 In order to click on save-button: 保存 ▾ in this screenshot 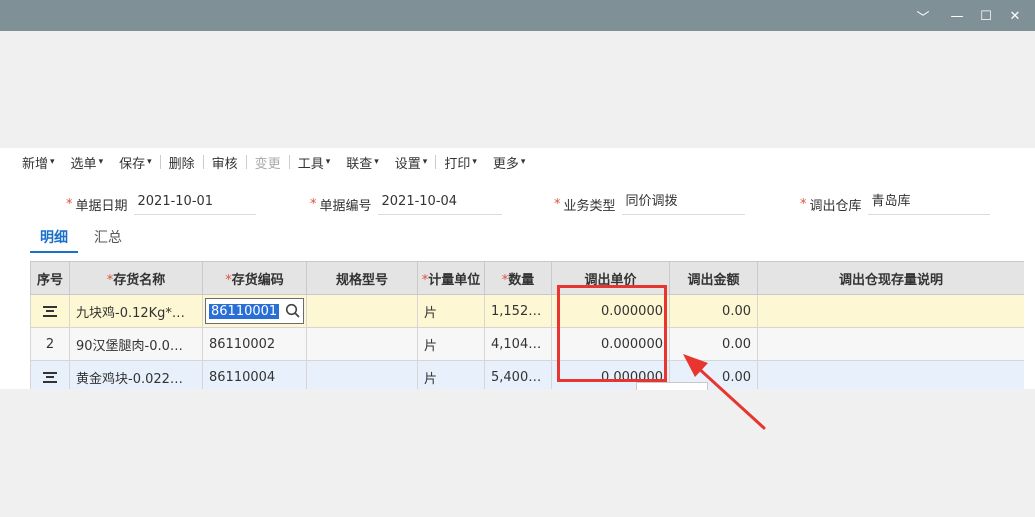, I will do `click(135, 162)`.